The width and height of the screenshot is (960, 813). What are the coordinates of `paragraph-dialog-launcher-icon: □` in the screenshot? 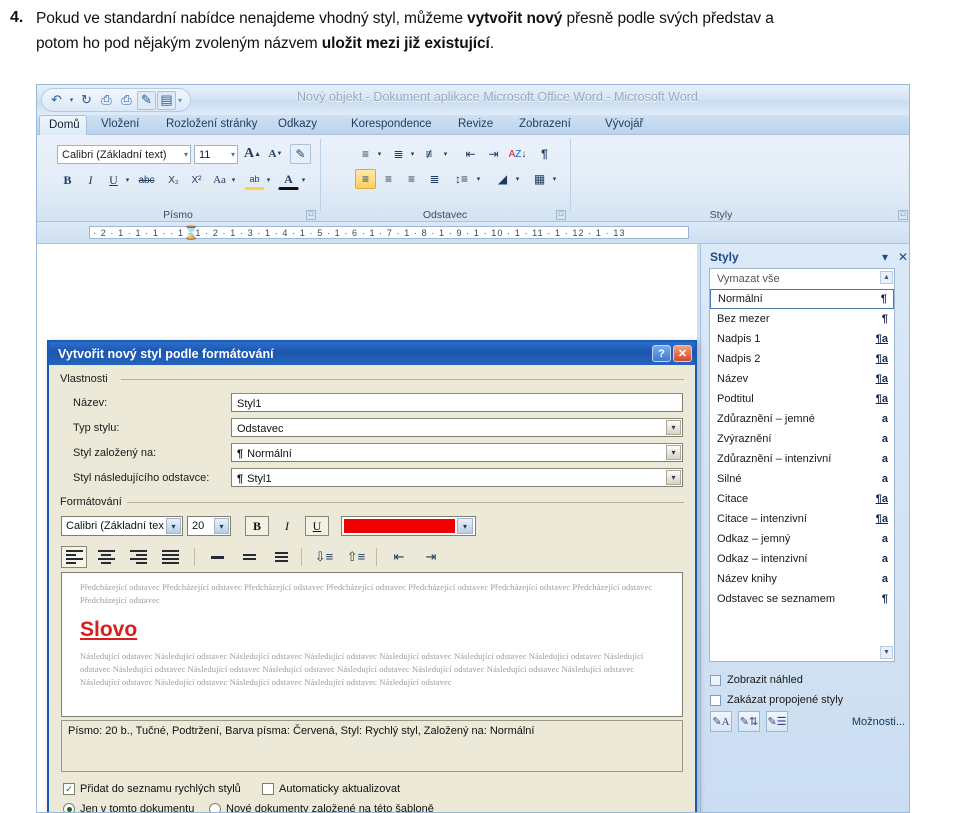 It's located at (561, 215).